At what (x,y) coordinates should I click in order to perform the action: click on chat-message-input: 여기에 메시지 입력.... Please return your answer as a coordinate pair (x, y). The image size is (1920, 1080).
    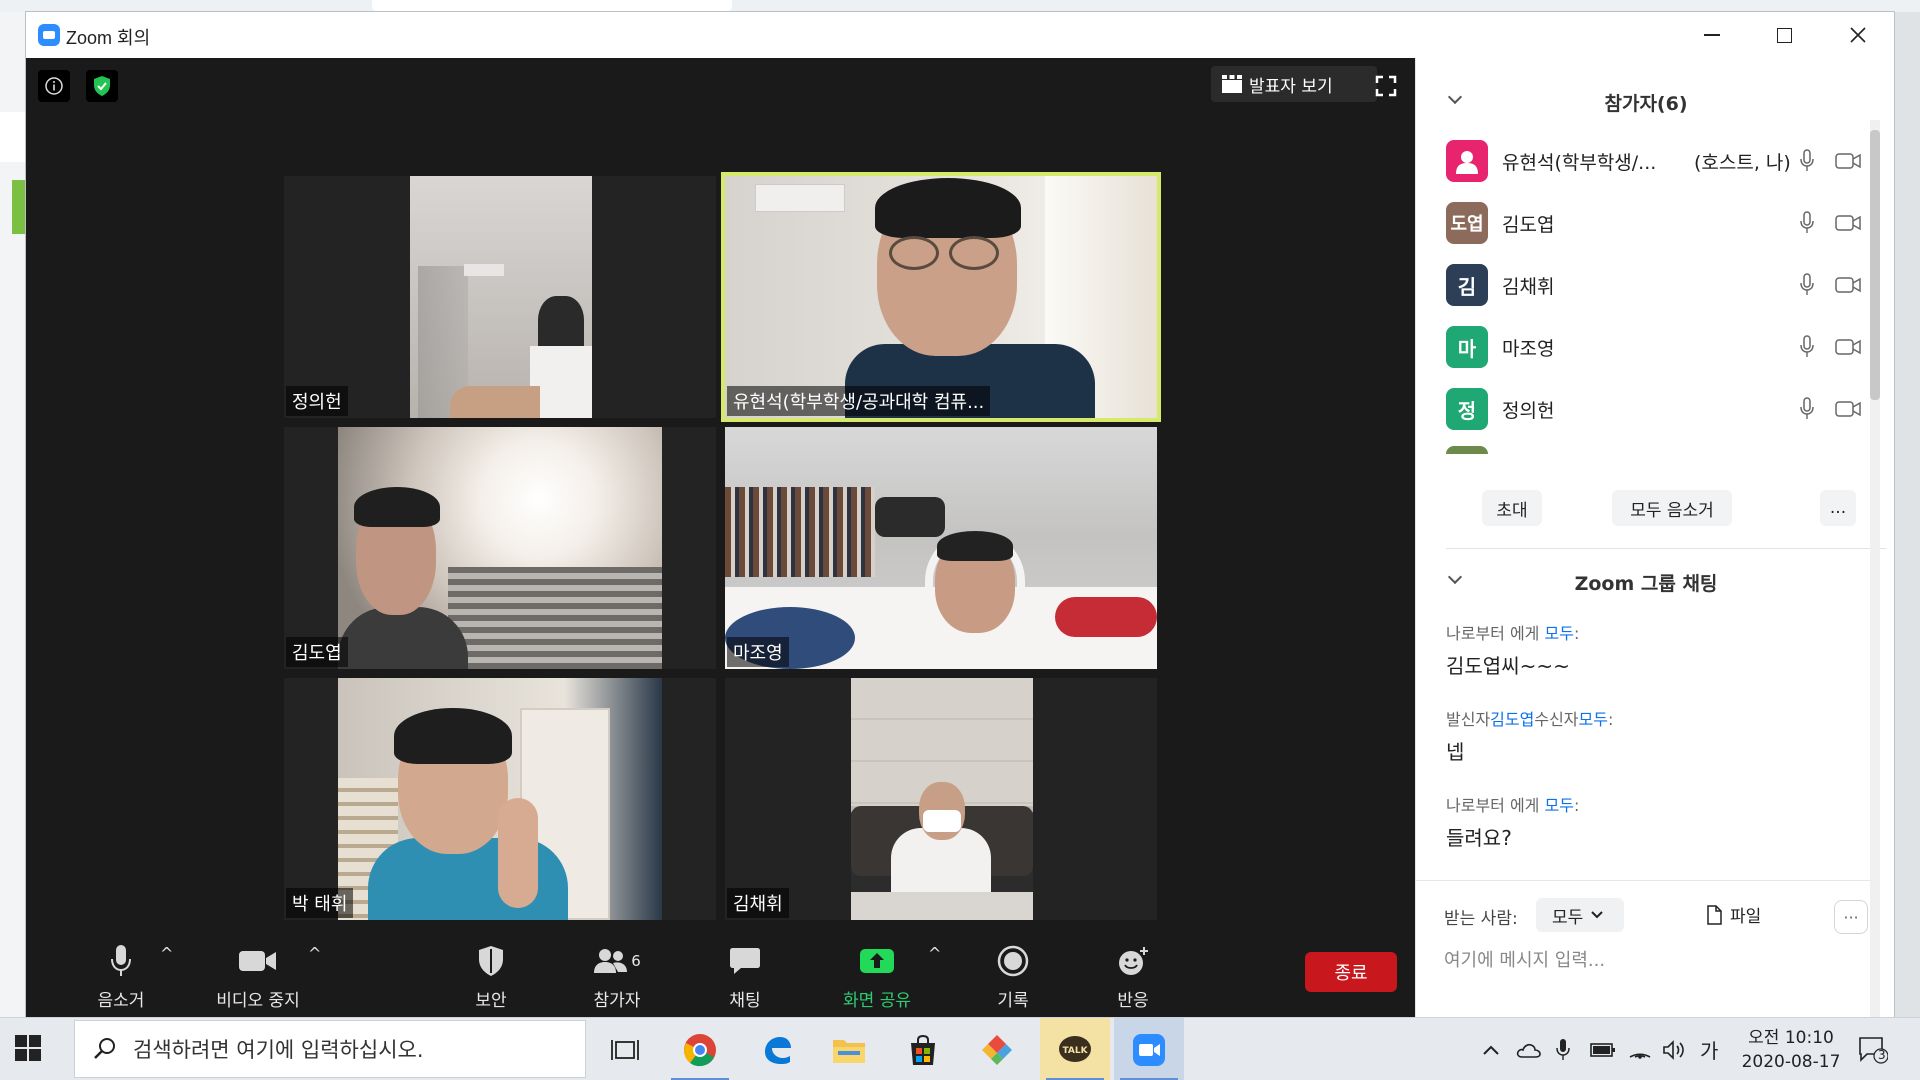
    Looking at the image, I should click on (1524, 959).